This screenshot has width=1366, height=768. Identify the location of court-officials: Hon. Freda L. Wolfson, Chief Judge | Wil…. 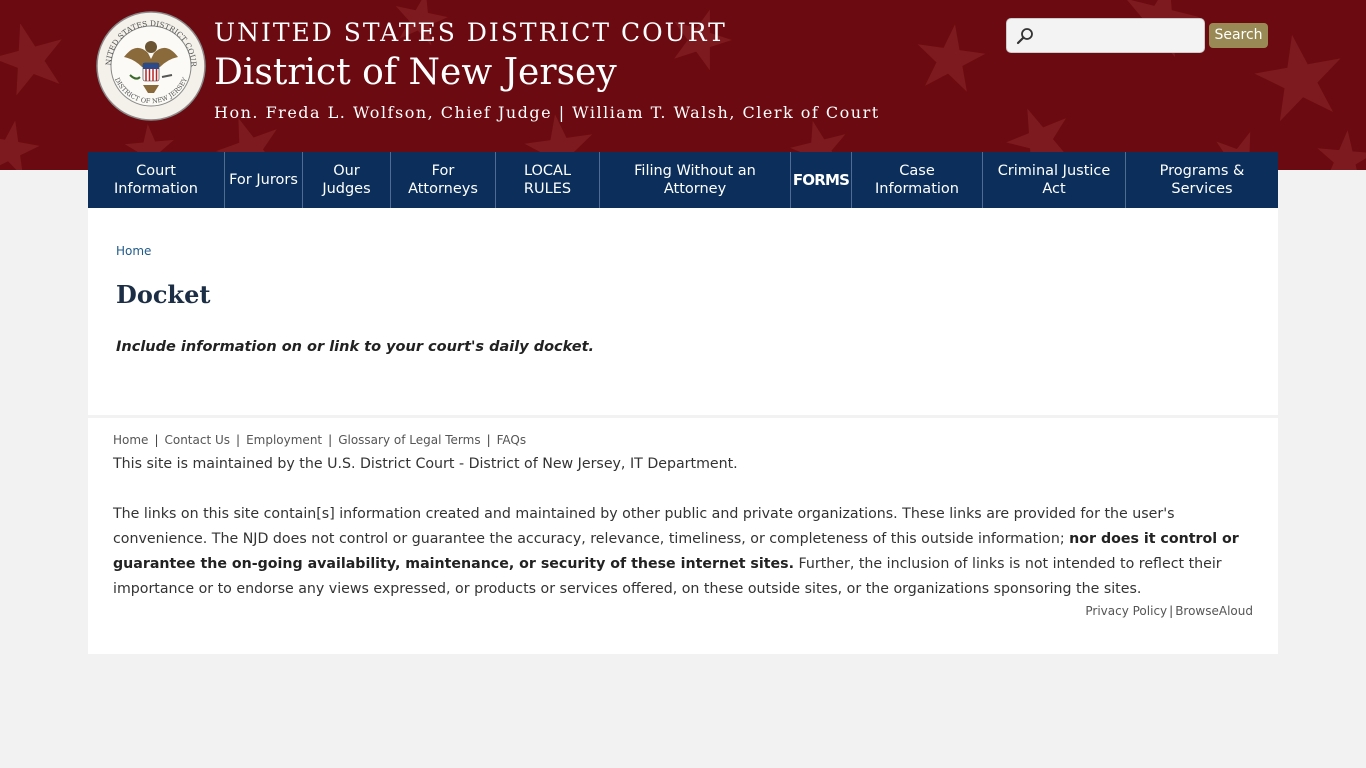
(547, 112).